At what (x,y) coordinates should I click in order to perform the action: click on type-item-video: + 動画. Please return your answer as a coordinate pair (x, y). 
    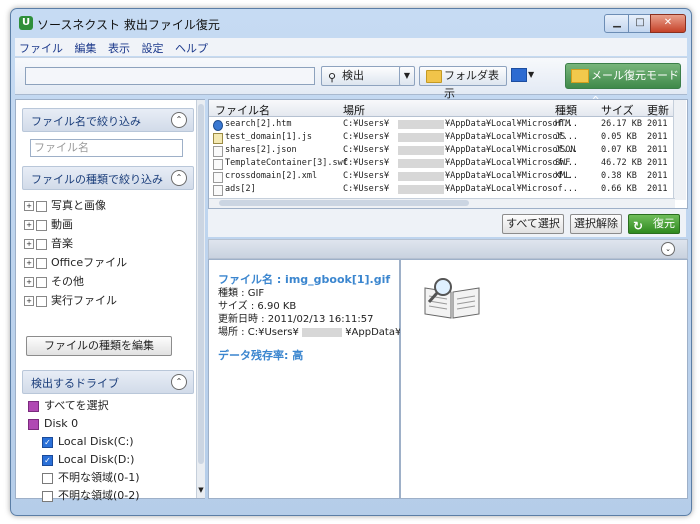
    Looking at the image, I should click on (48, 225).